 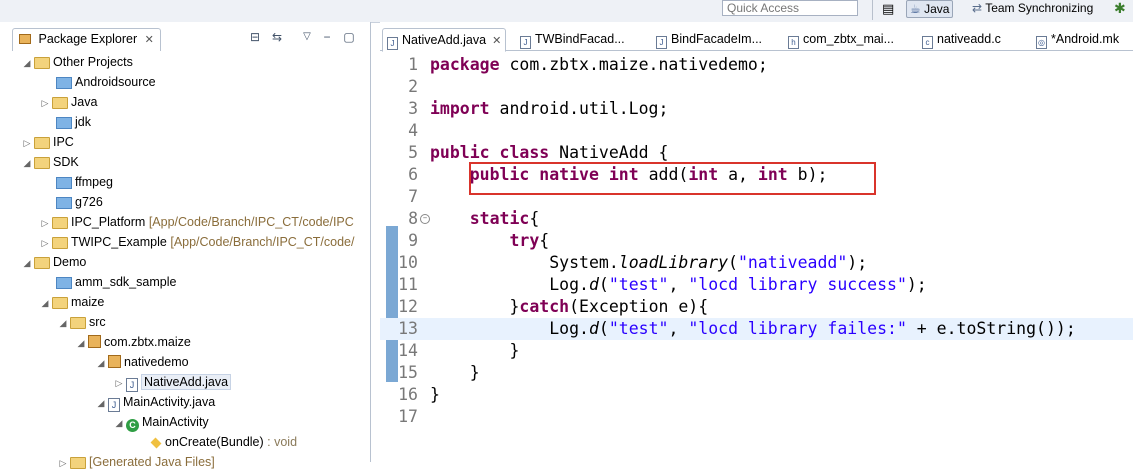 What do you see at coordinates (444, 40) in the screenshot?
I see `tab-nativeadd-java: J NativeAdd.java ✕` at bounding box center [444, 40].